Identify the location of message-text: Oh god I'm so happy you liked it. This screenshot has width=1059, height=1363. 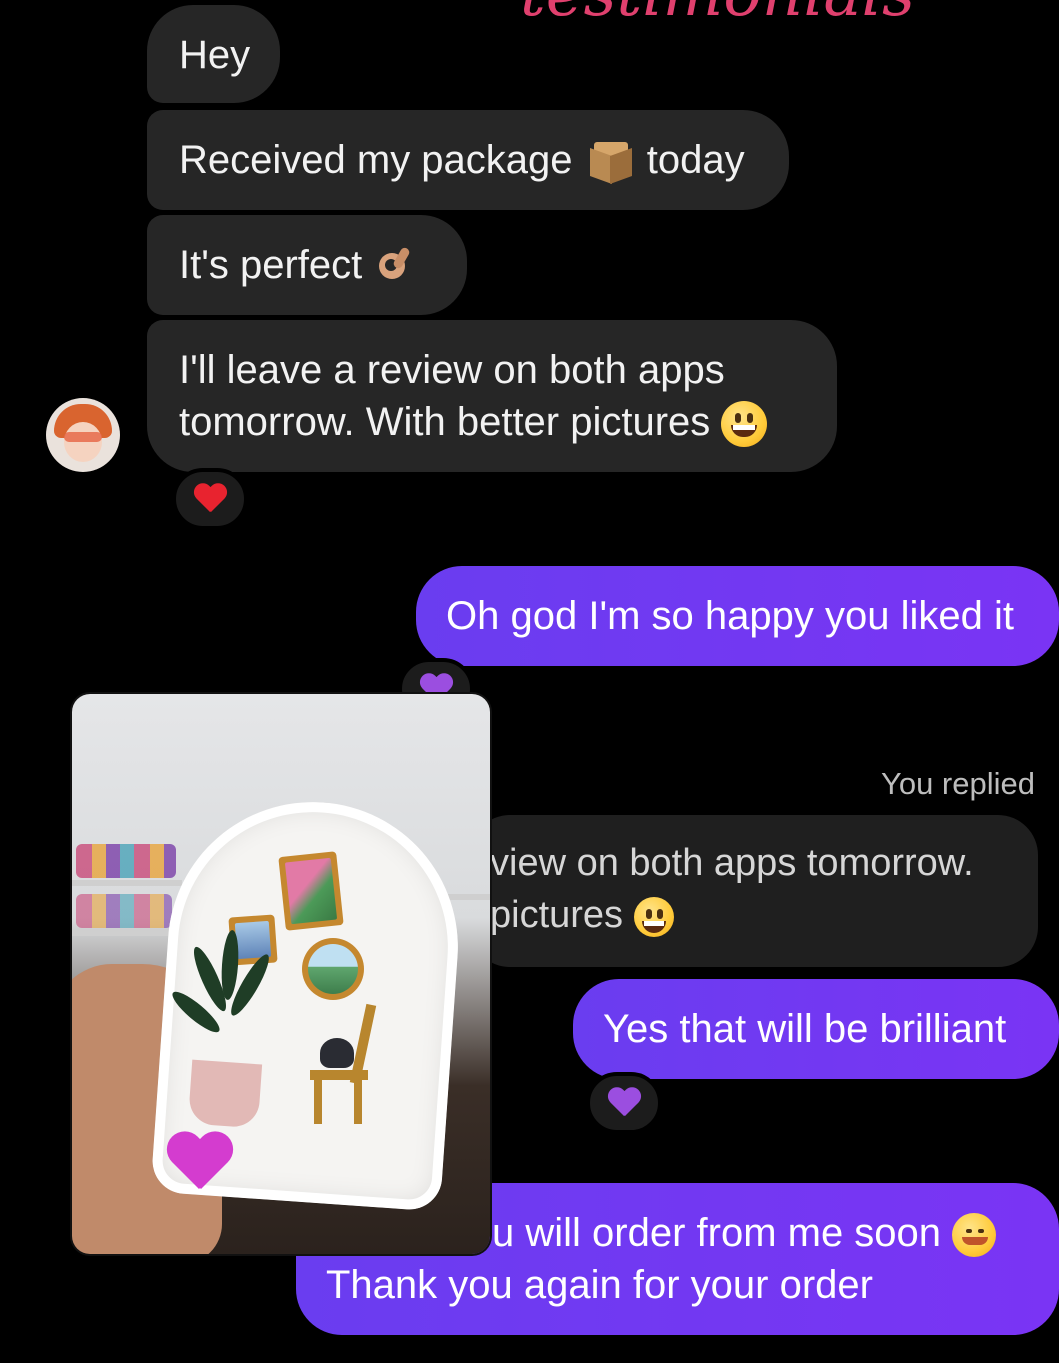
(730, 616).